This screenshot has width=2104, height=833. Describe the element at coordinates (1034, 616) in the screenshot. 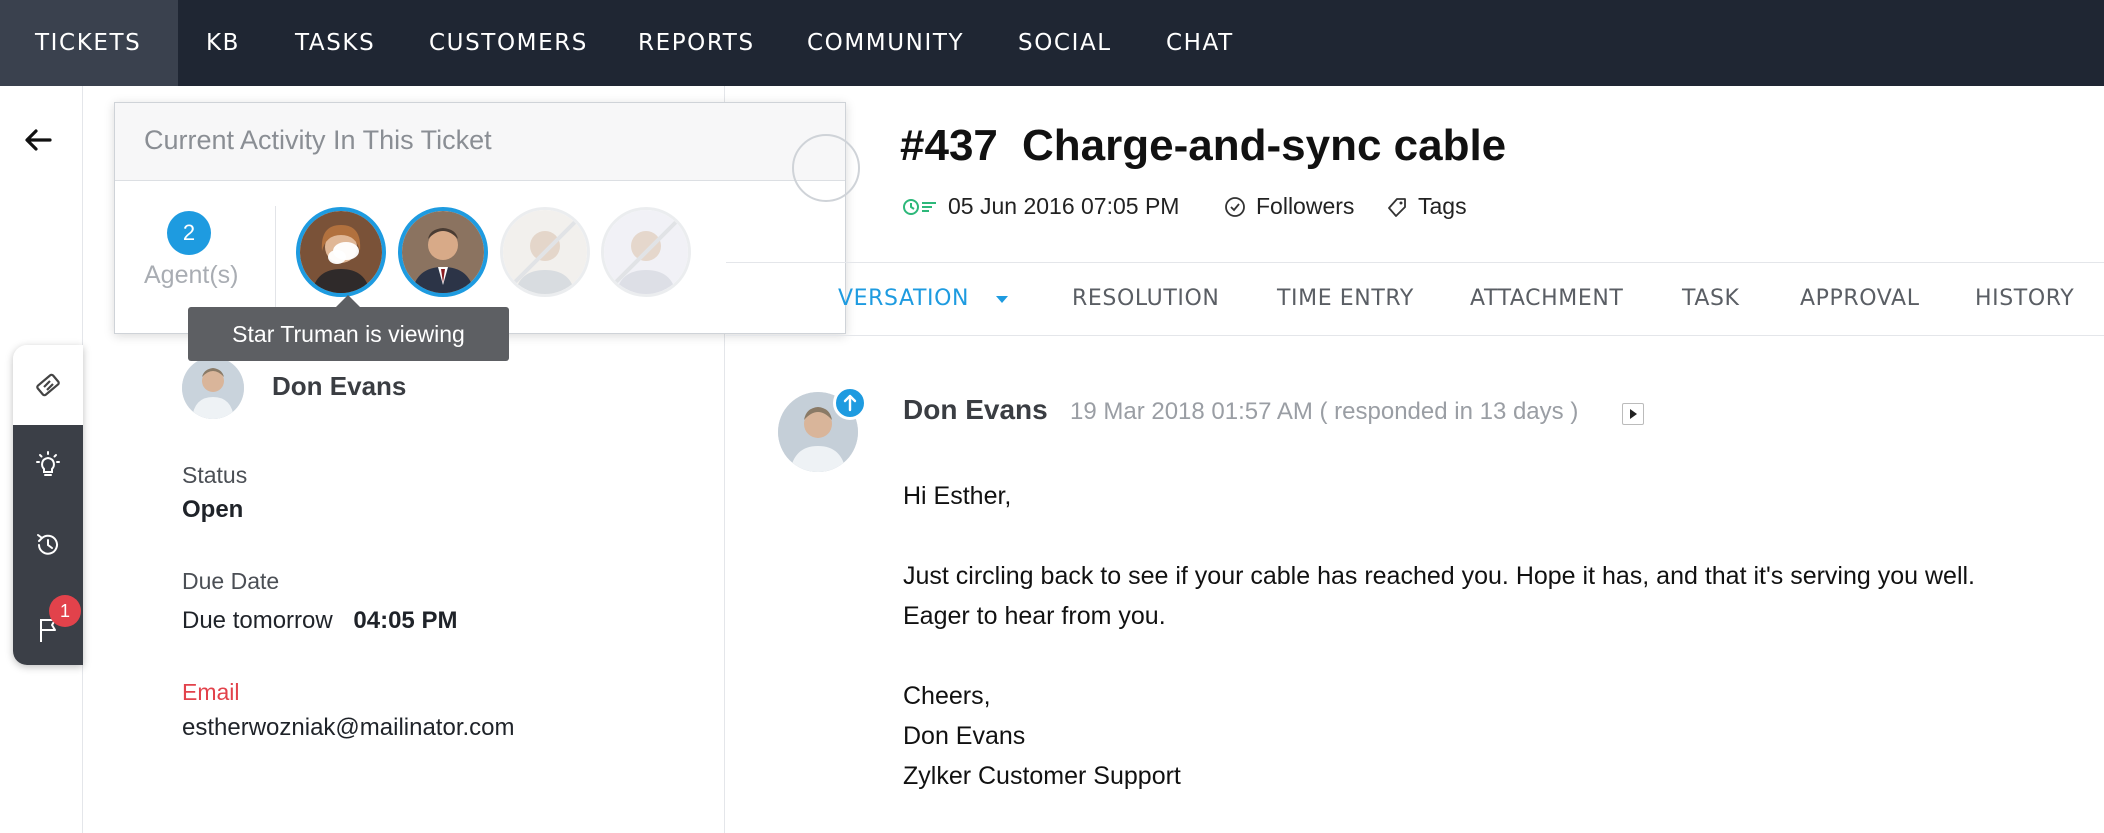

I see `message-body-line-2: Eager to hear from you.` at that location.